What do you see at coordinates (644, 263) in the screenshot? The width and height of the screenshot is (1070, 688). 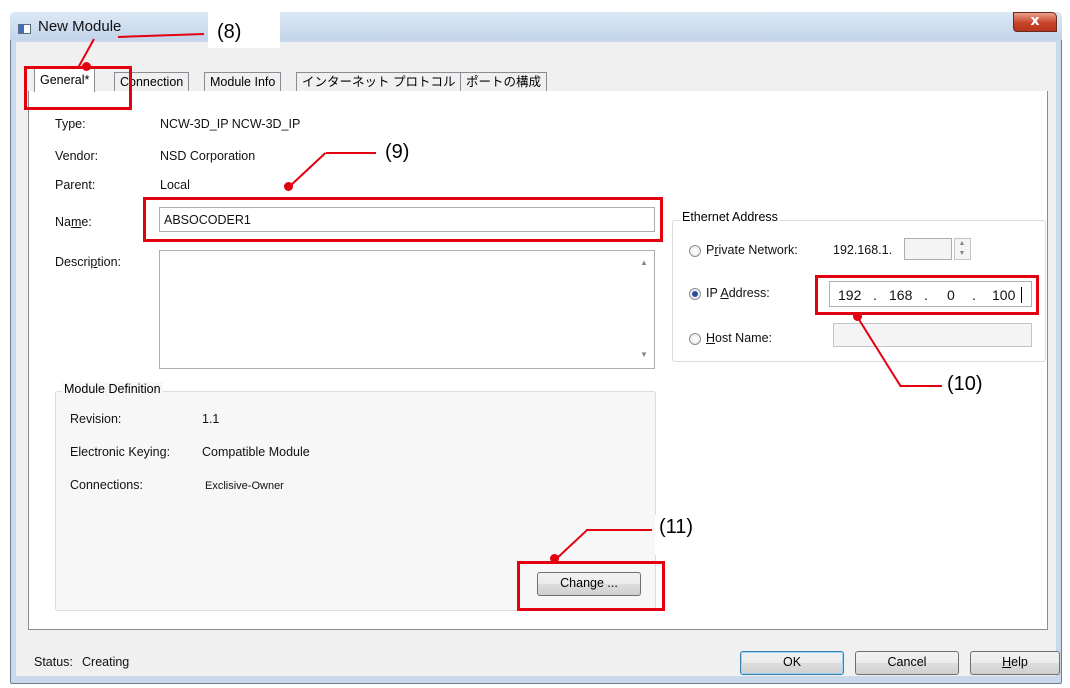 I see `scroll-up-arrow-icon: ▲` at bounding box center [644, 263].